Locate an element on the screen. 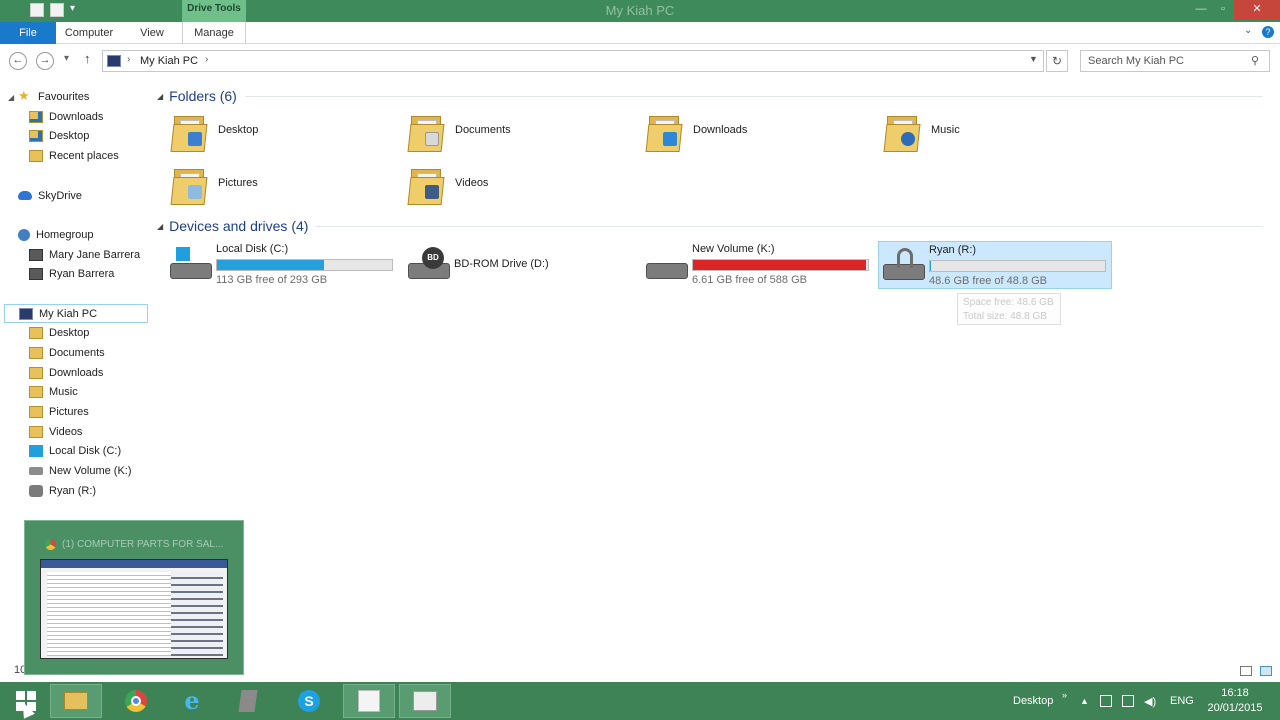 Image resolution: width=1280 pixels, height=720 pixels. folder-music: Music is located at coordinates (983, 134).